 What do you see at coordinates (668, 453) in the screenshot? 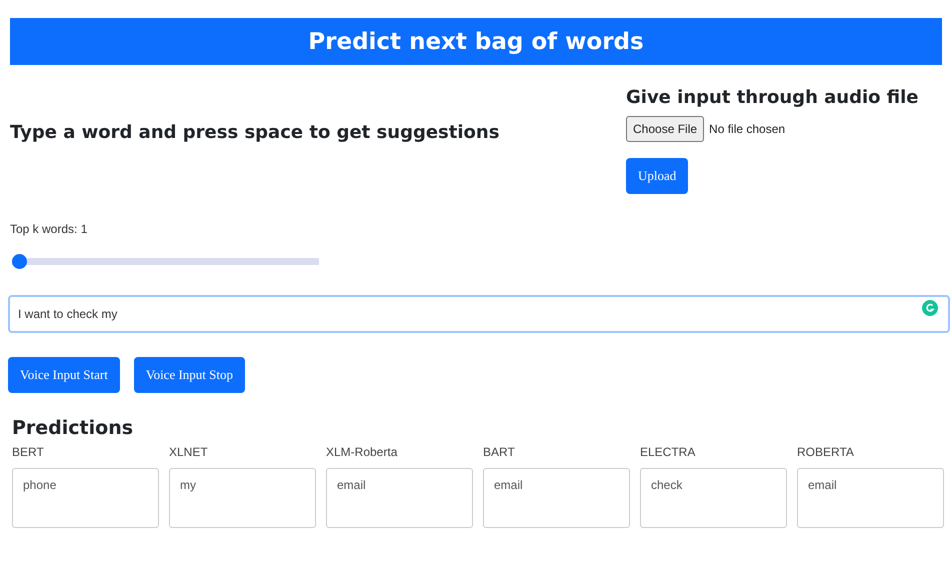
I see `model-label: ELECTRA` at bounding box center [668, 453].